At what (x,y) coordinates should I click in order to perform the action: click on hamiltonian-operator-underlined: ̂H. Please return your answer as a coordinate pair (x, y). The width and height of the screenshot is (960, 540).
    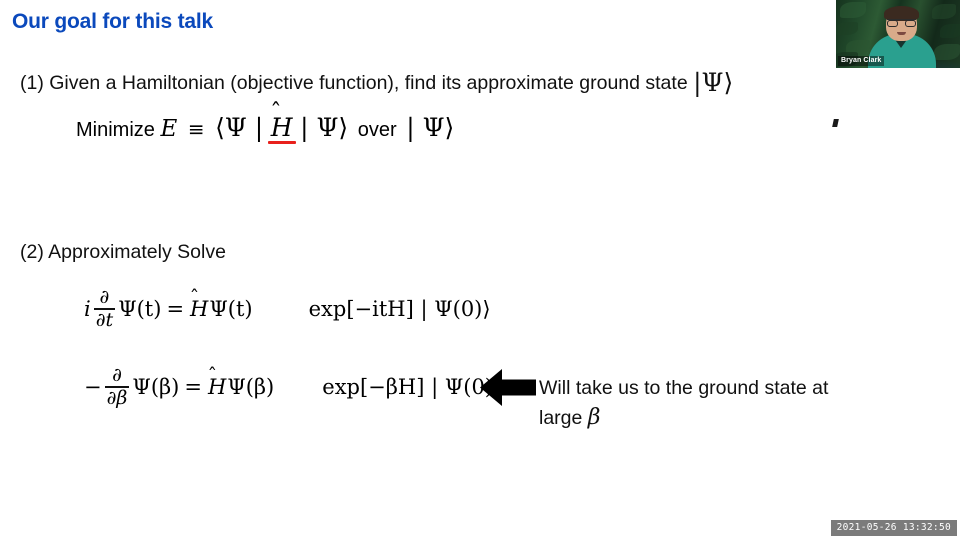
    Looking at the image, I should click on (281, 128).